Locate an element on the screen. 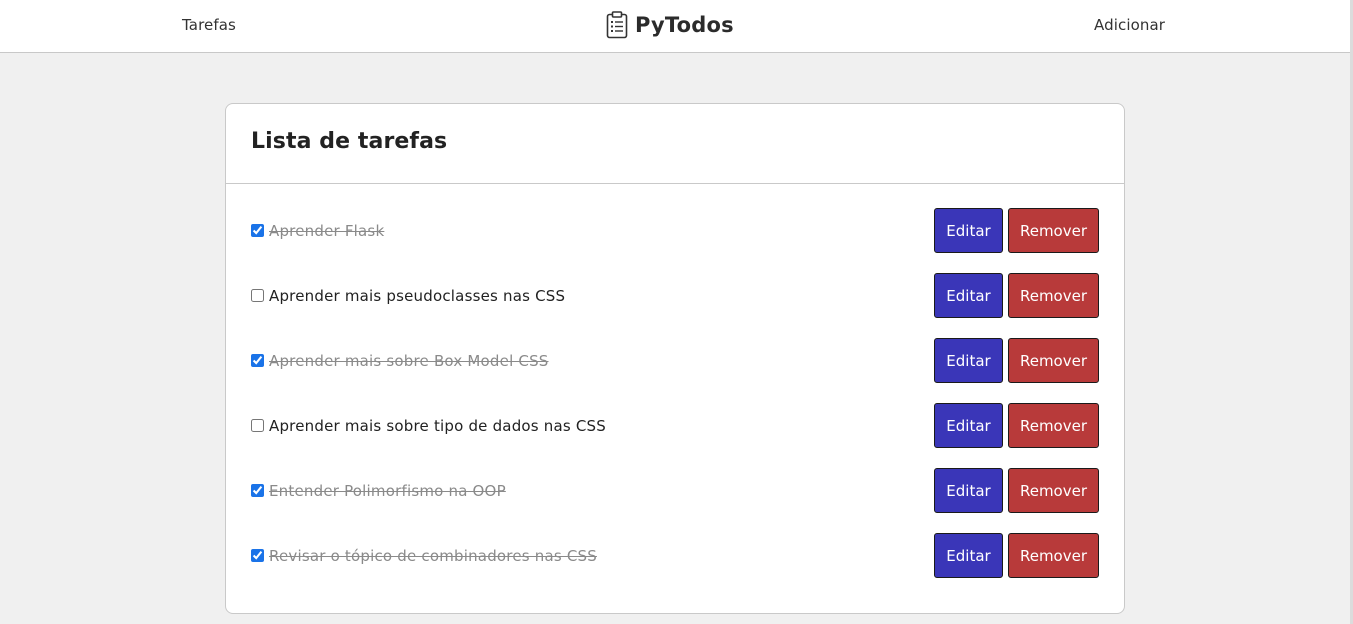 This screenshot has width=1353, height=624. task-item: Entender Polimorfismo na OOP is located at coordinates (378, 491).